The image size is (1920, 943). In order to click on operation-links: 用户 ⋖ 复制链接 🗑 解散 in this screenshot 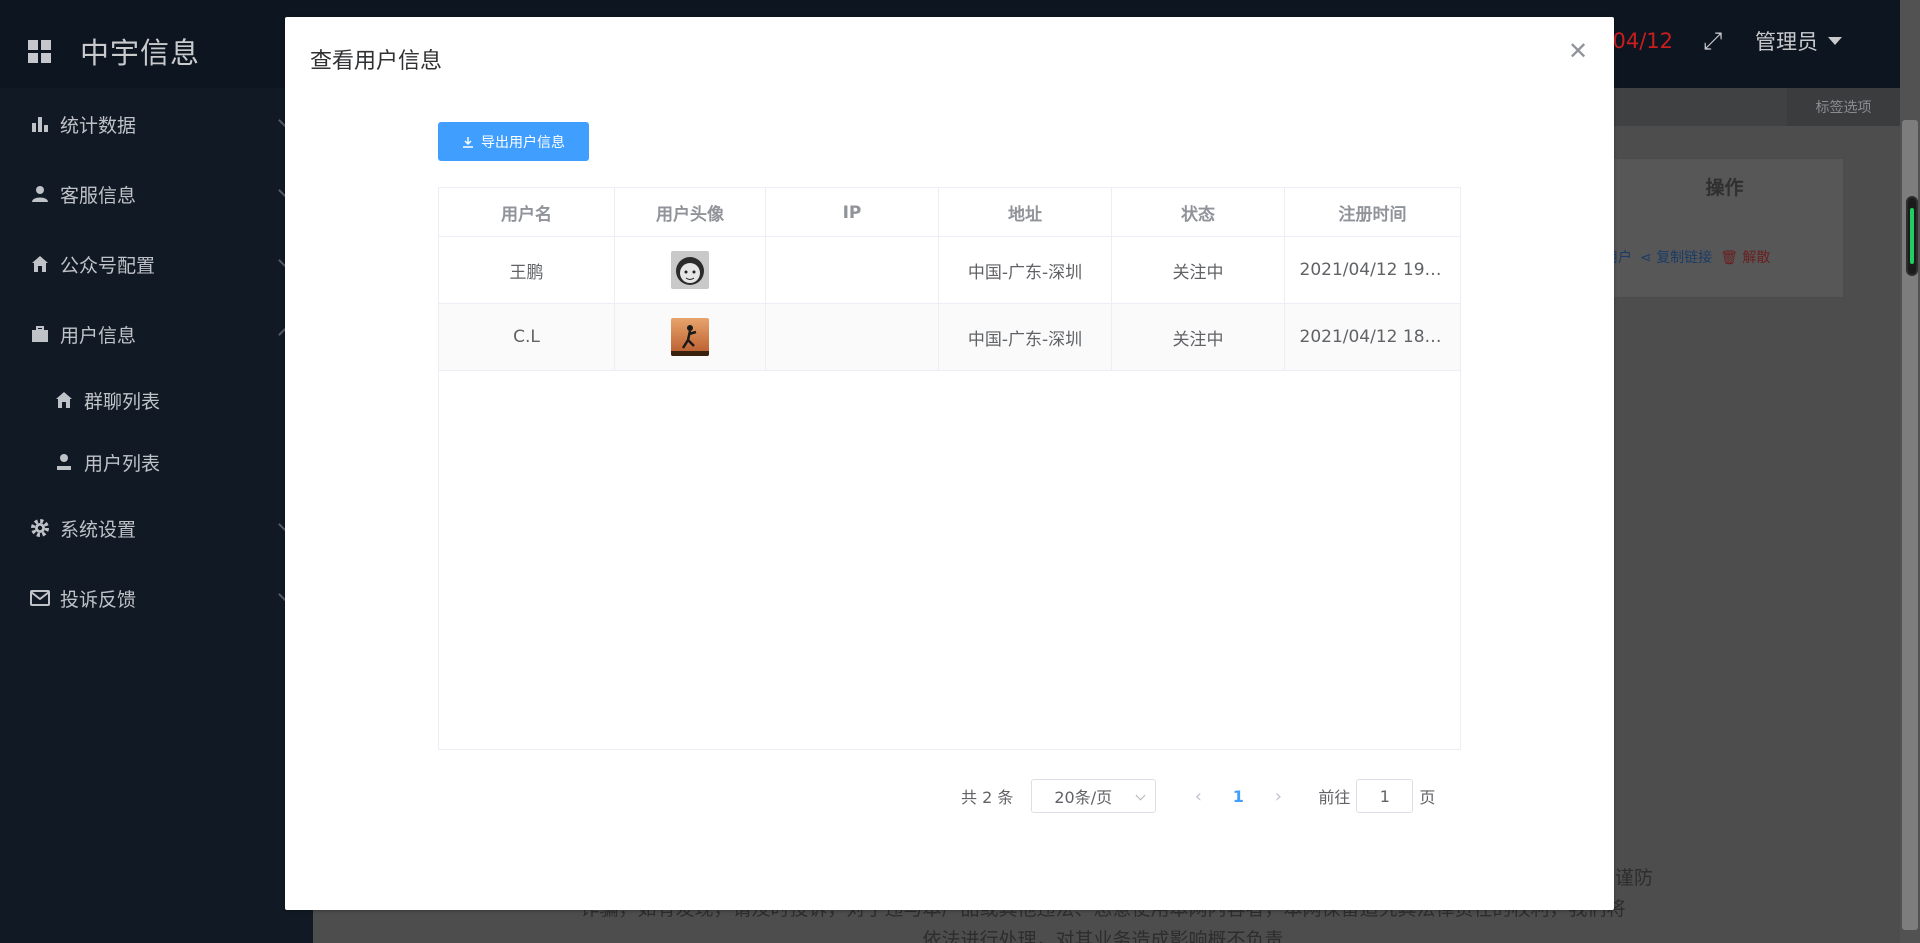, I will do `click(1687, 257)`.